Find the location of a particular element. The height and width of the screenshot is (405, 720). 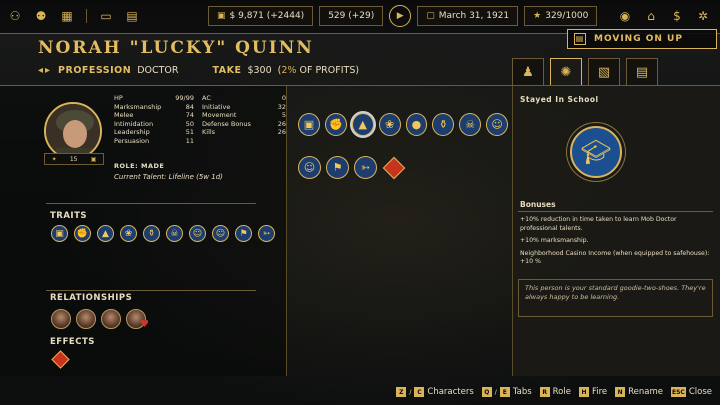

relationship-avatar: ♥ is located at coordinates (137, 319).